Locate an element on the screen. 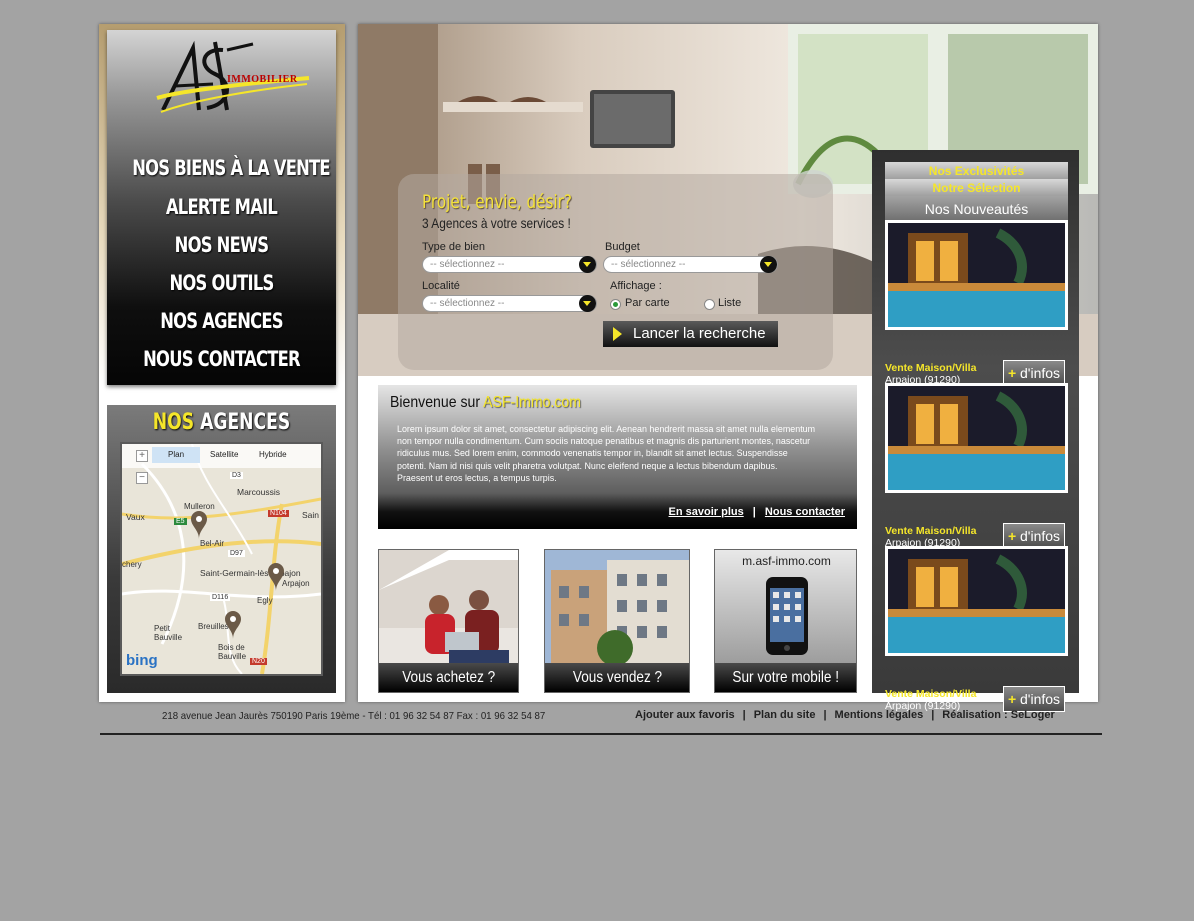  footer-link-favoris: Ajouter aux favoris is located at coordinates (685, 715).